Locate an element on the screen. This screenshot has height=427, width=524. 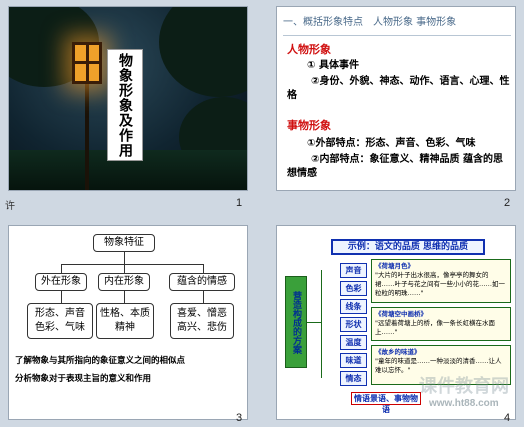
lantern-pole is located at coordinates (87, 137).